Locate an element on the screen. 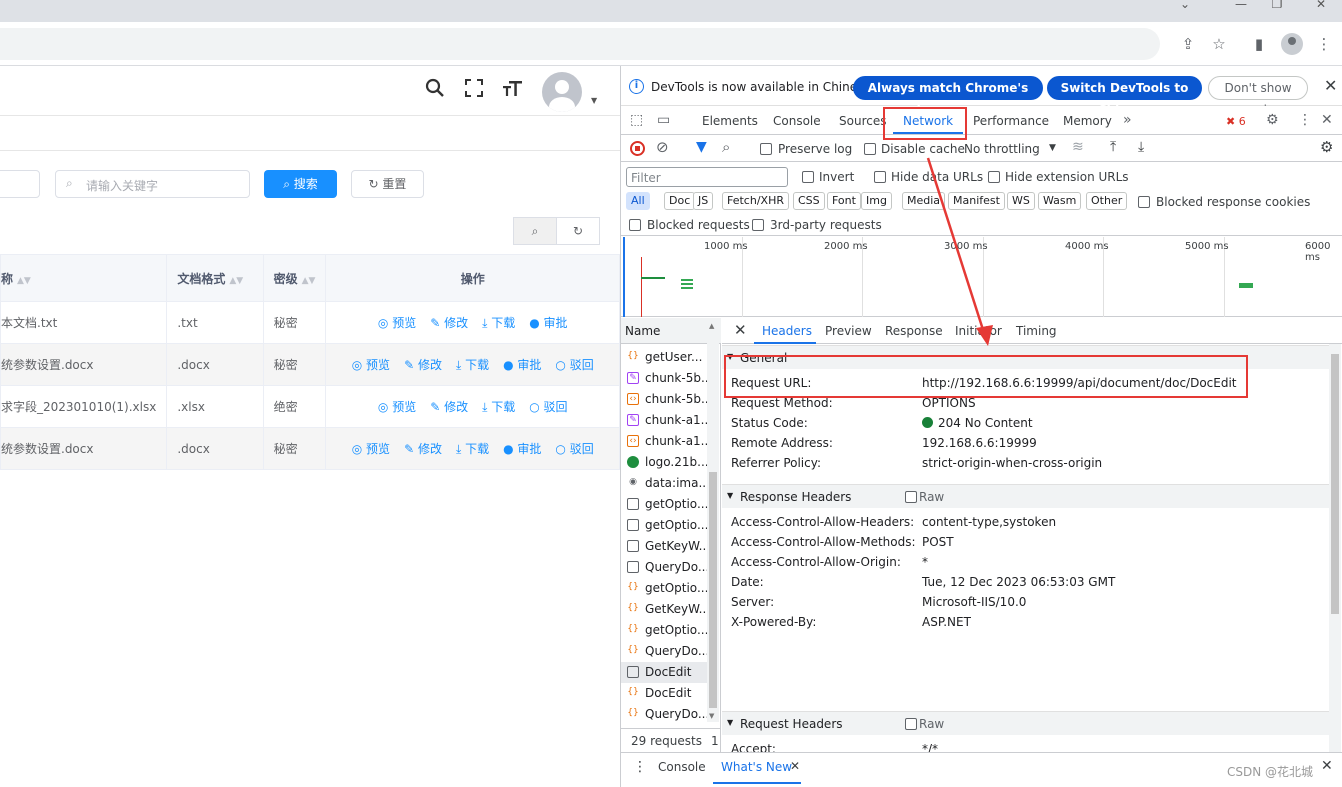 The height and width of the screenshot is (787, 1342). watermark: CSDN @花北城 is located at coordinates (1270, 772).